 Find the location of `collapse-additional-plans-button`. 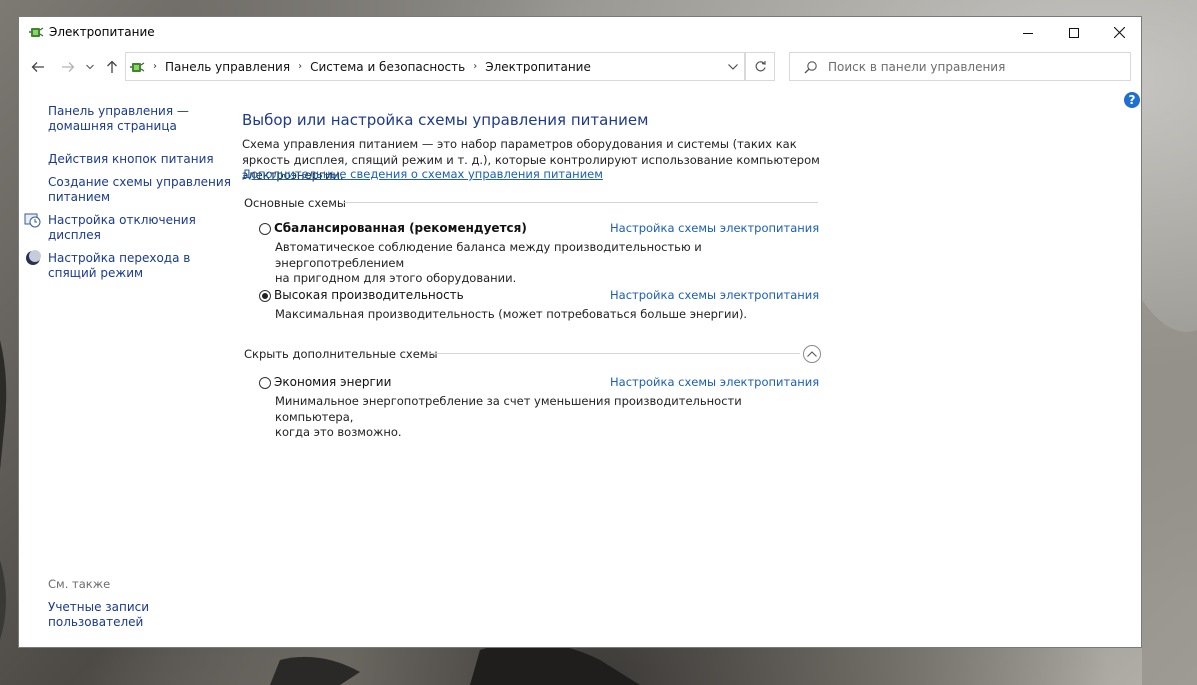

collapse-additional-plans-button is located at coordinates (812, 354).